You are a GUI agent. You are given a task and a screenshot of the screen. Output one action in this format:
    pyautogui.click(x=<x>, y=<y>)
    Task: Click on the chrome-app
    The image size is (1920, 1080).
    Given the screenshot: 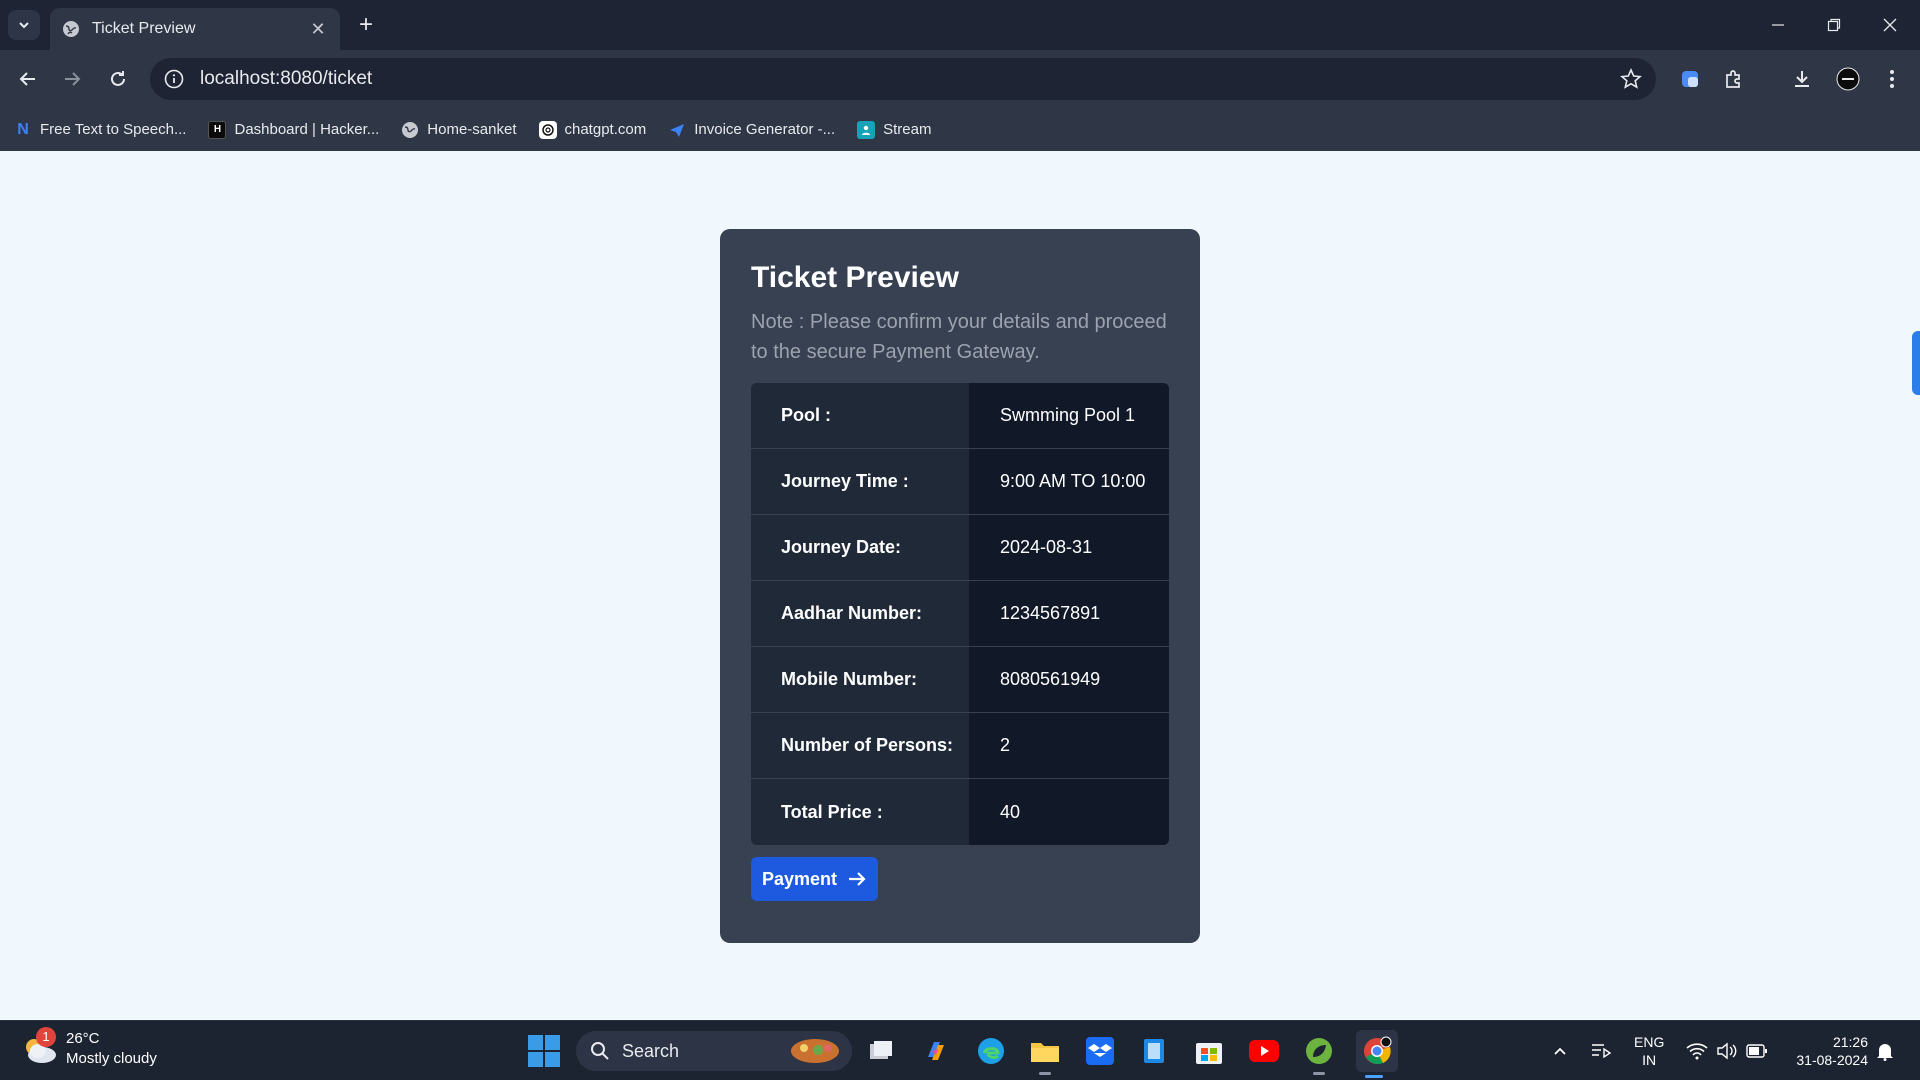 What is the action you would take?
    pyautogui.click(x=1377, y=1054)
    